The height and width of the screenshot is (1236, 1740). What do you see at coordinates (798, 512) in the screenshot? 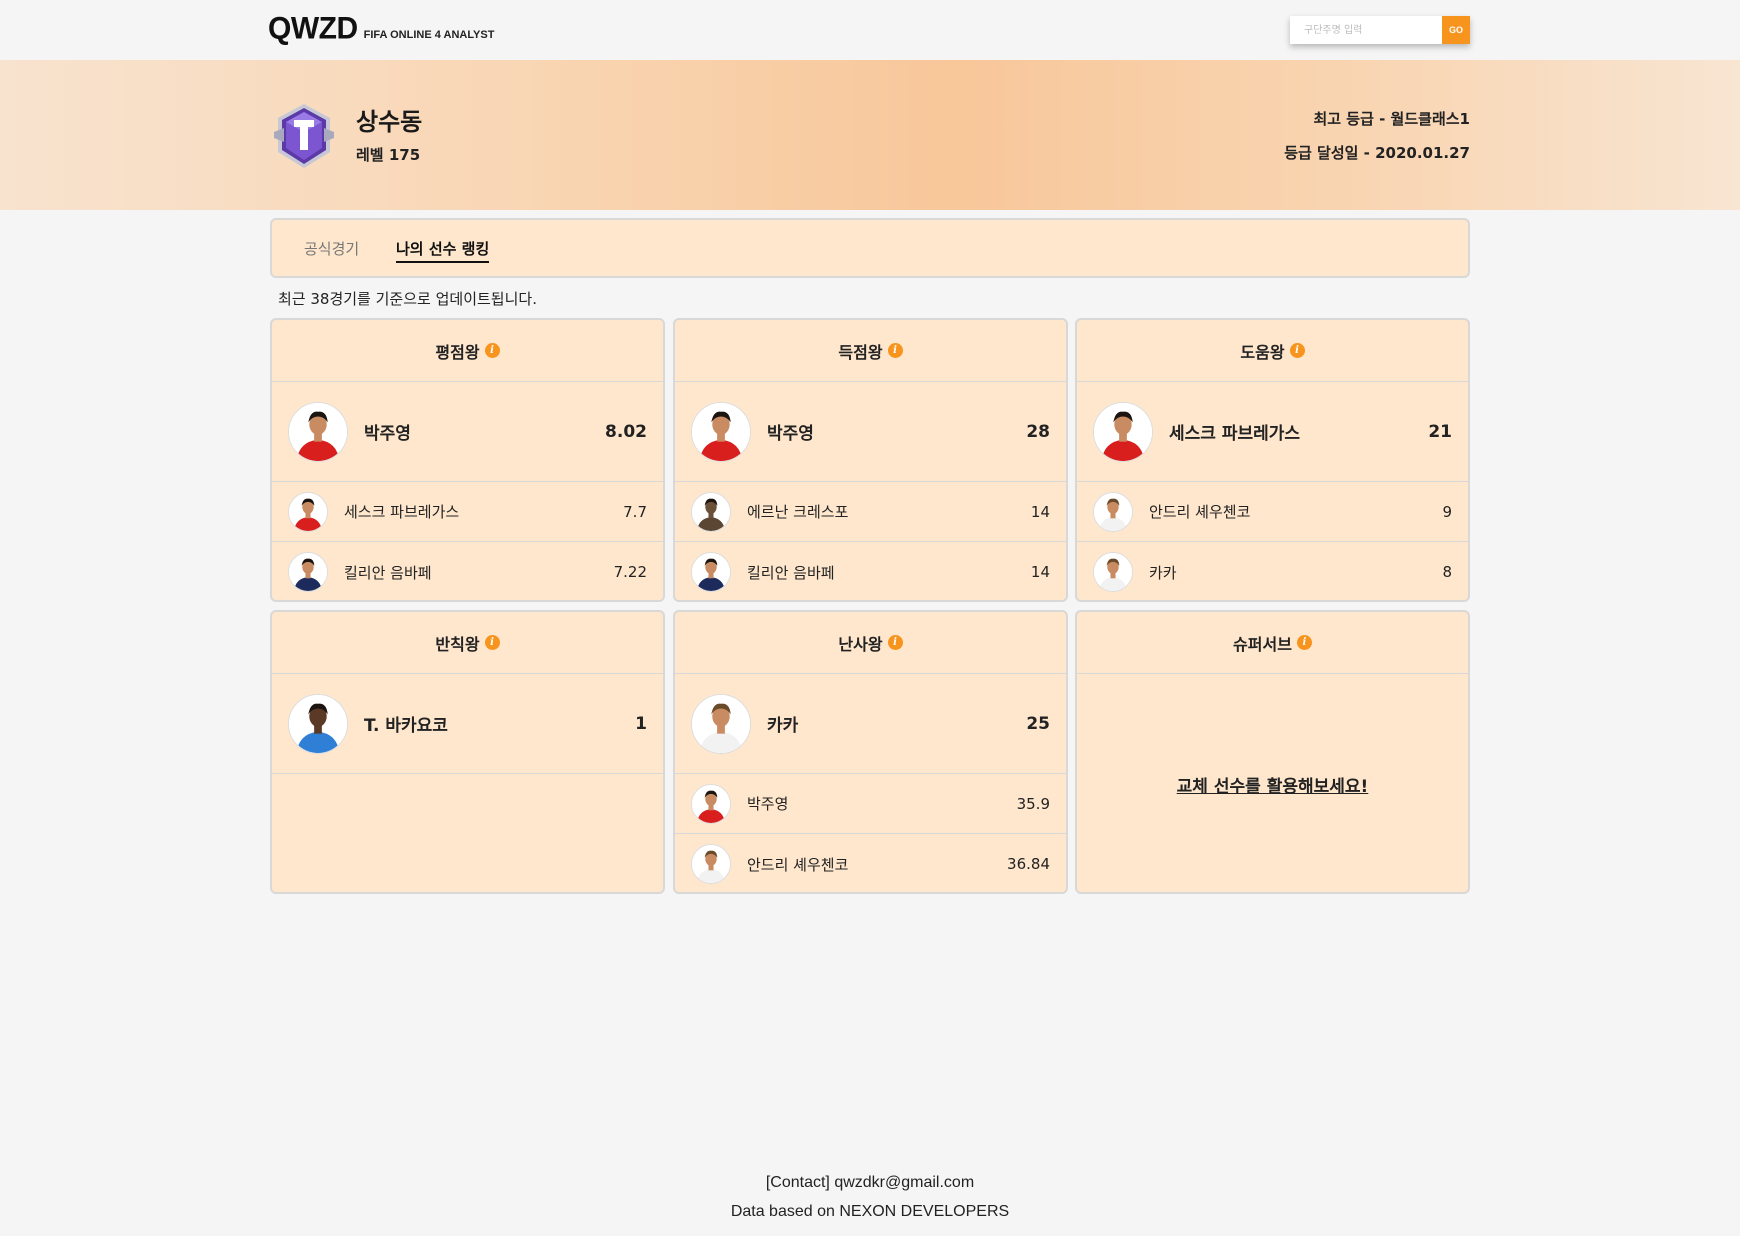
I see `player-name: 에르난 크레스포` at bounding box center [798, 512].